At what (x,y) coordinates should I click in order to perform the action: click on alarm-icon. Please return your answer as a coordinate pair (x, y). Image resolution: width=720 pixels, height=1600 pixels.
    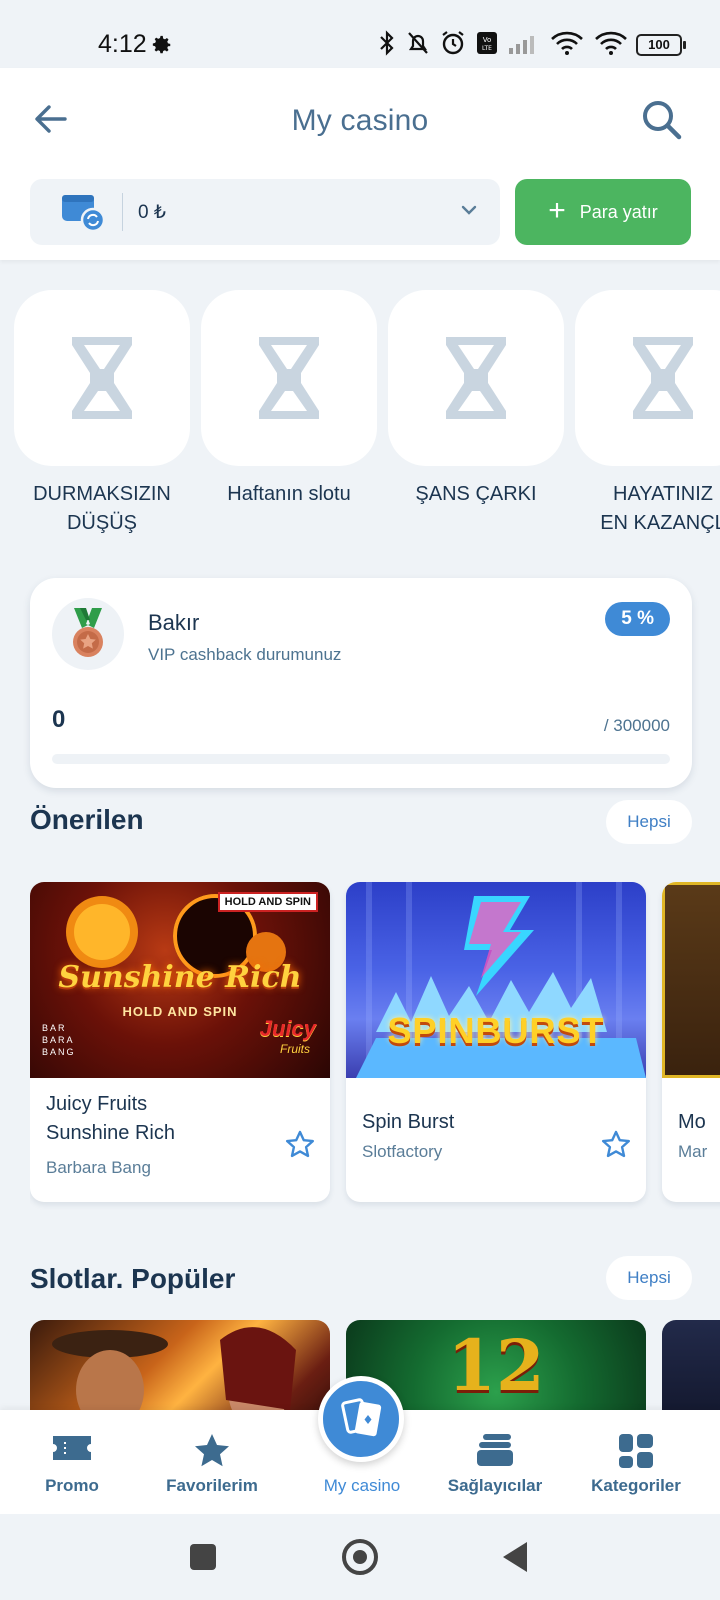
    Looking at the image, I should click on (453, 43).